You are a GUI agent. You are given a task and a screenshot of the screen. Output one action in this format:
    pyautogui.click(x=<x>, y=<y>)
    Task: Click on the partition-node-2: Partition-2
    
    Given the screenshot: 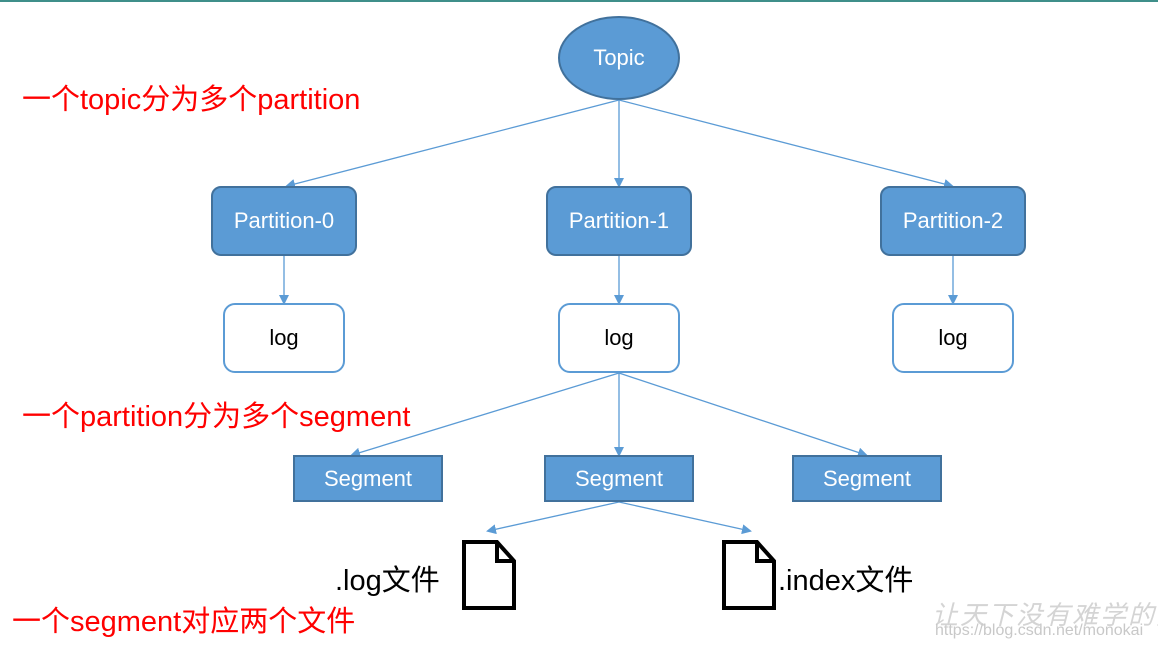 What is the action you would take?
    pyautogui.click(x=953, y=221)
    